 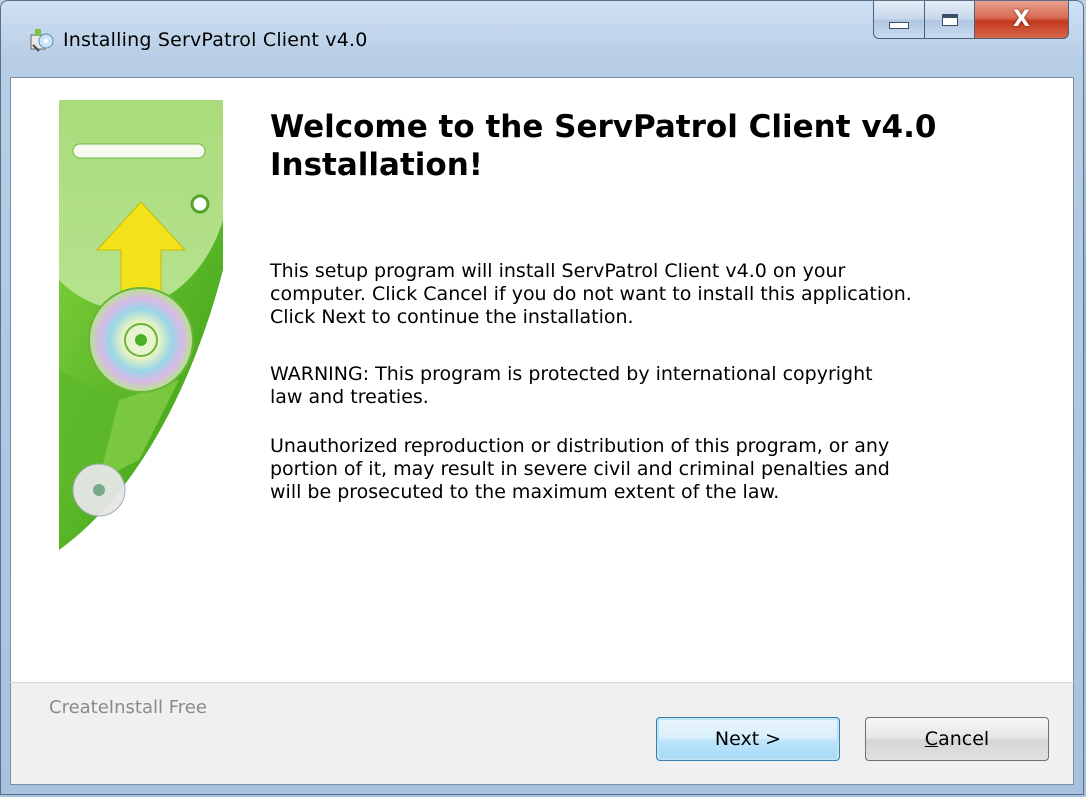 What do you see at coordinates (542, 39) in the screenshot?
I see `title-bar: Installing ServPatrol Client v4.0 X` at bounding box center [542, 39].